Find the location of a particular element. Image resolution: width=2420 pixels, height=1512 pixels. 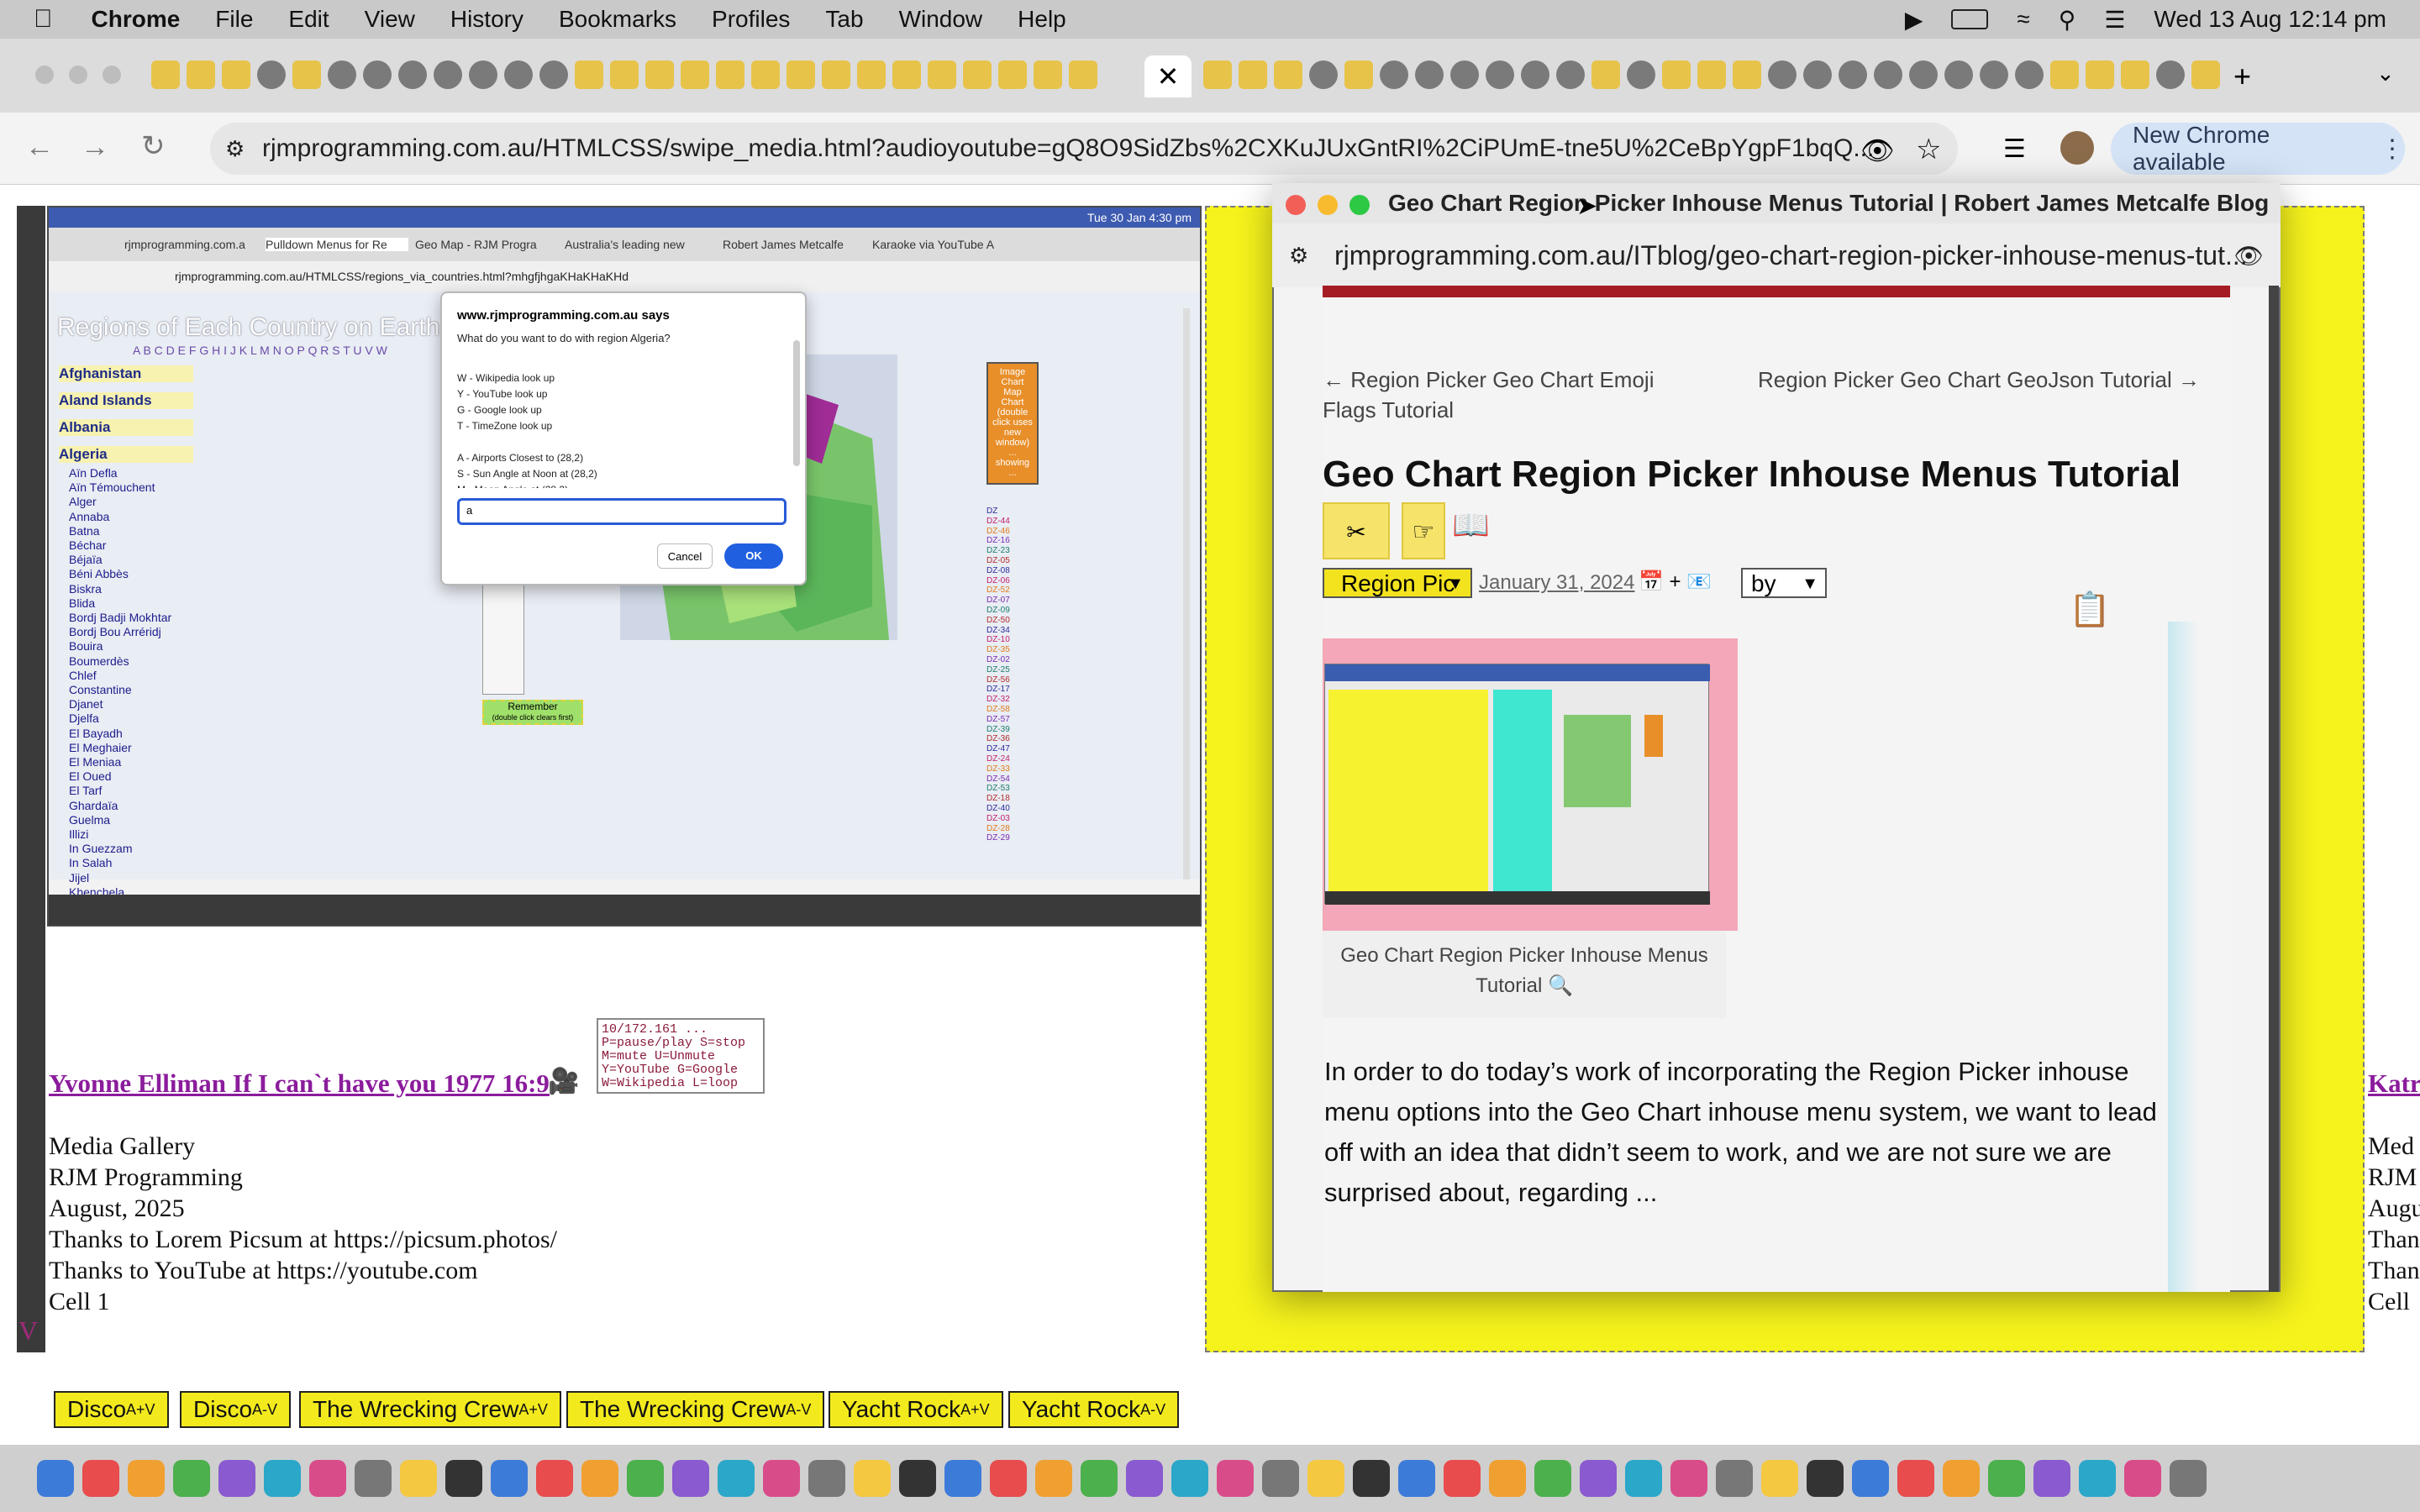

reload-icon: ↻ is located at coordinates (153, 146).